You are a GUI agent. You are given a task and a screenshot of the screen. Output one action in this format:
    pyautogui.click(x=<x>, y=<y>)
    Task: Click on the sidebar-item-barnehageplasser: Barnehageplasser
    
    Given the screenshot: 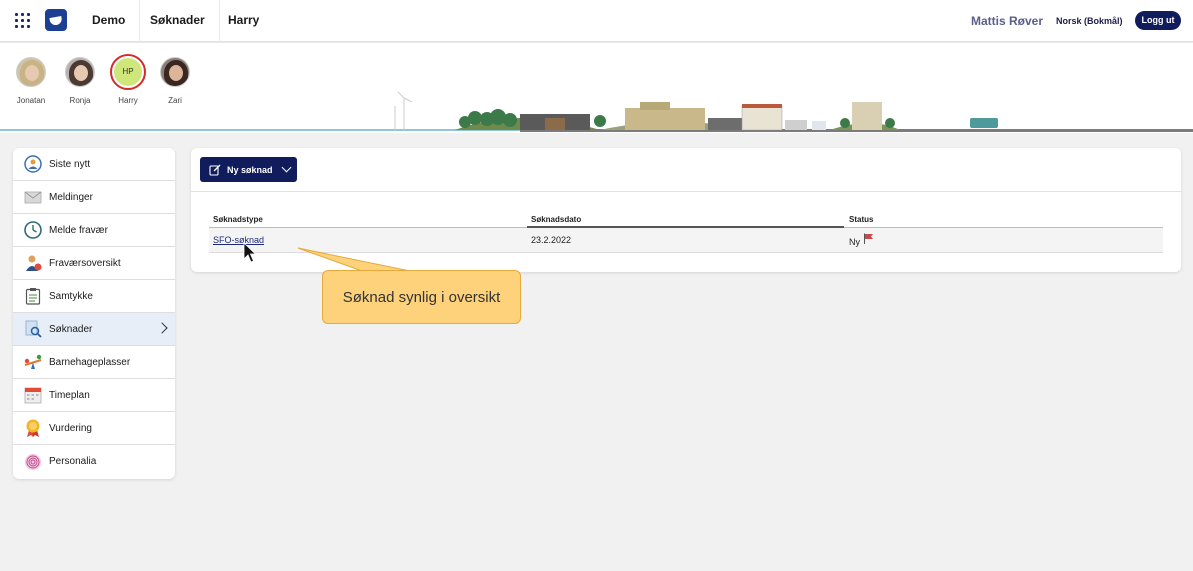 What is the action you would take?
    pyautogui.click(x=94, y=362)
    